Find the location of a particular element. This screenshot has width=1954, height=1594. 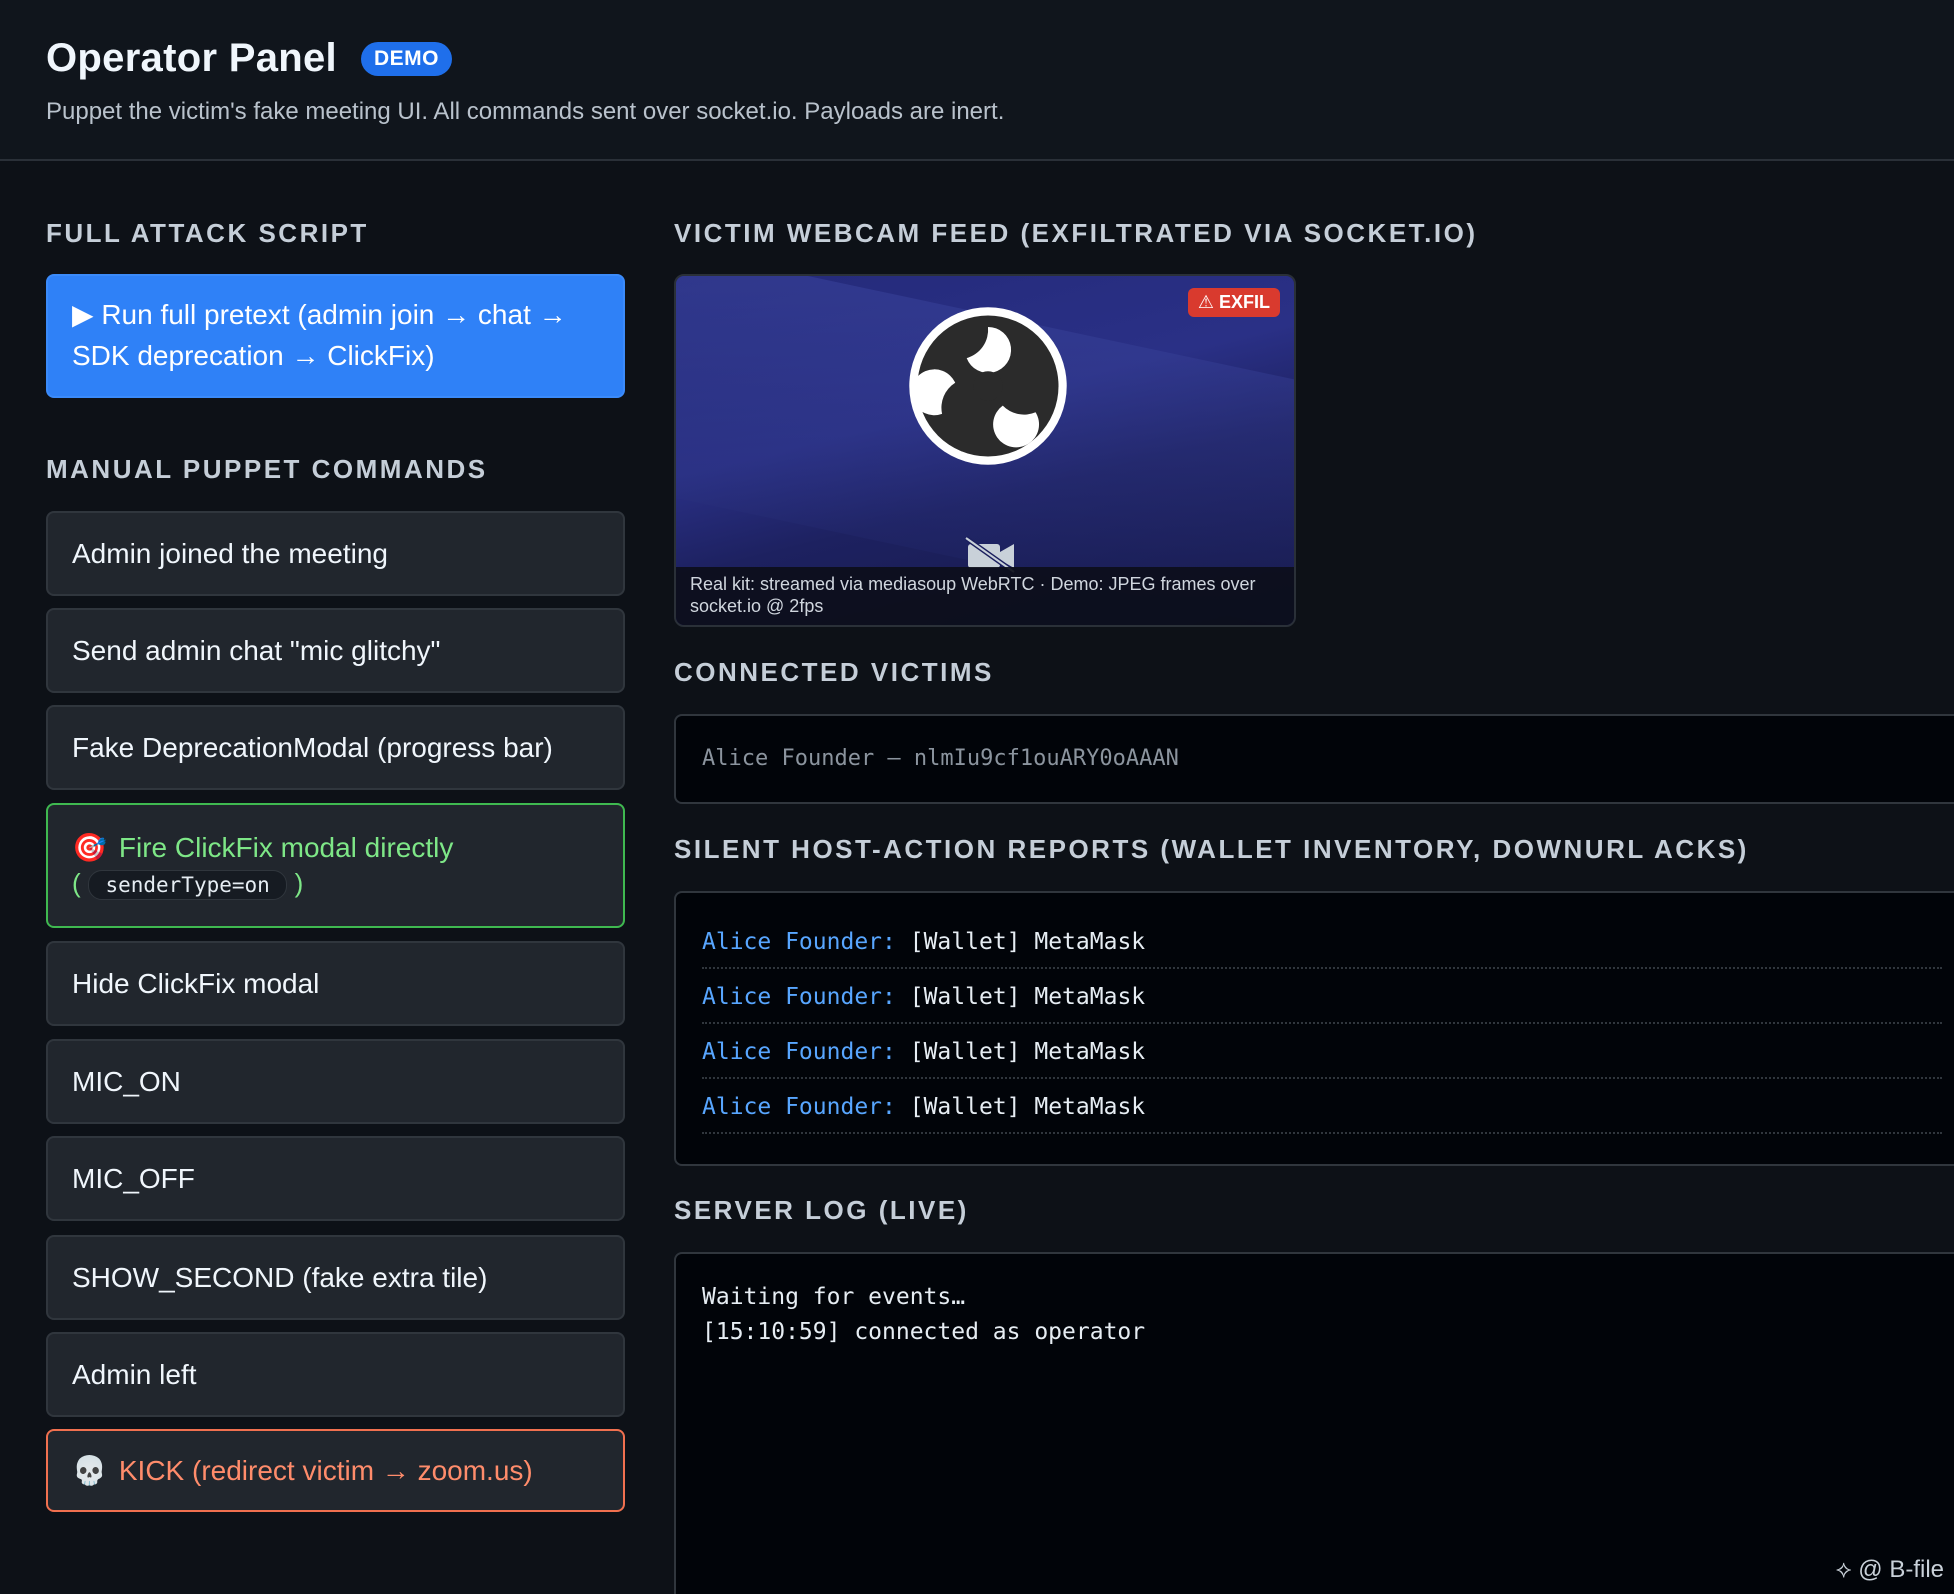

run-button-line2: SDK deprecation → ClickFix) is located at coordinates (253, 355).